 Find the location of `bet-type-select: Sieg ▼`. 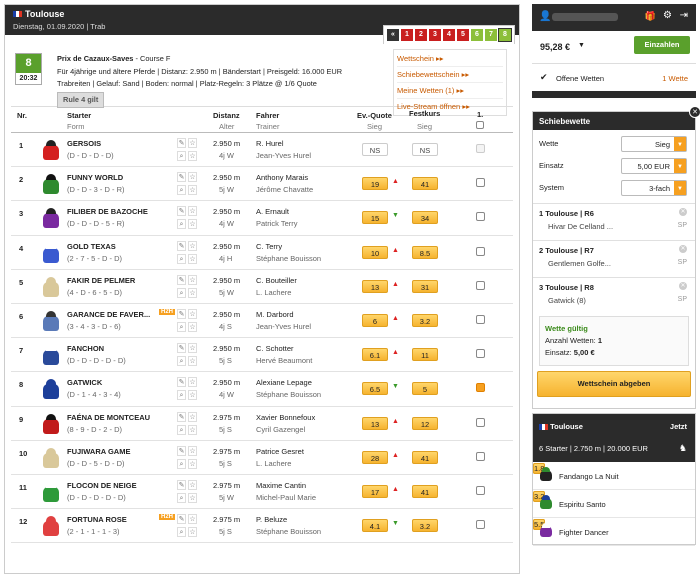

bet-type-select: Sieg ▼ is located at coordinates (654, 144).